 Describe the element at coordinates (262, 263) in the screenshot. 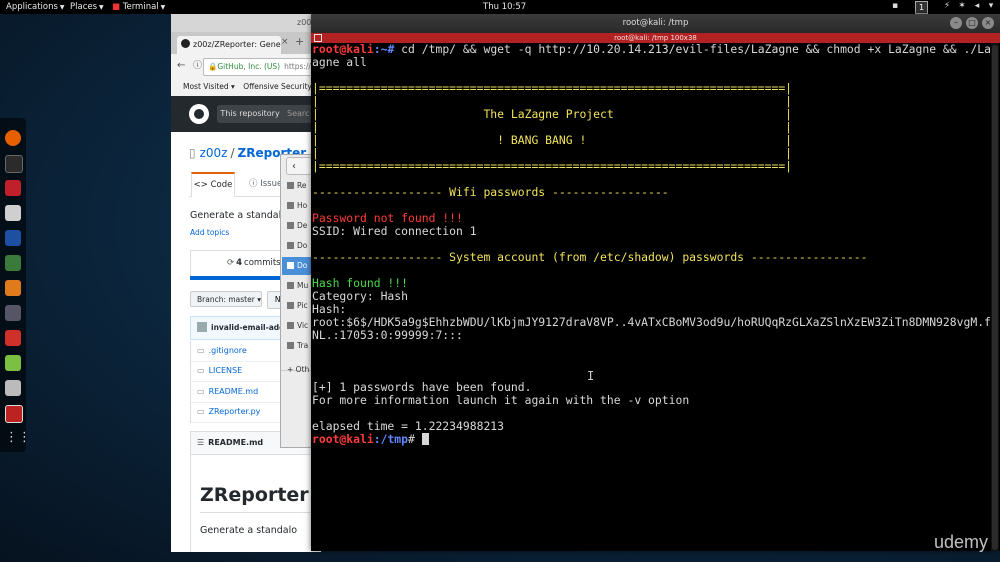

I see `commits-label: commits` at that location.